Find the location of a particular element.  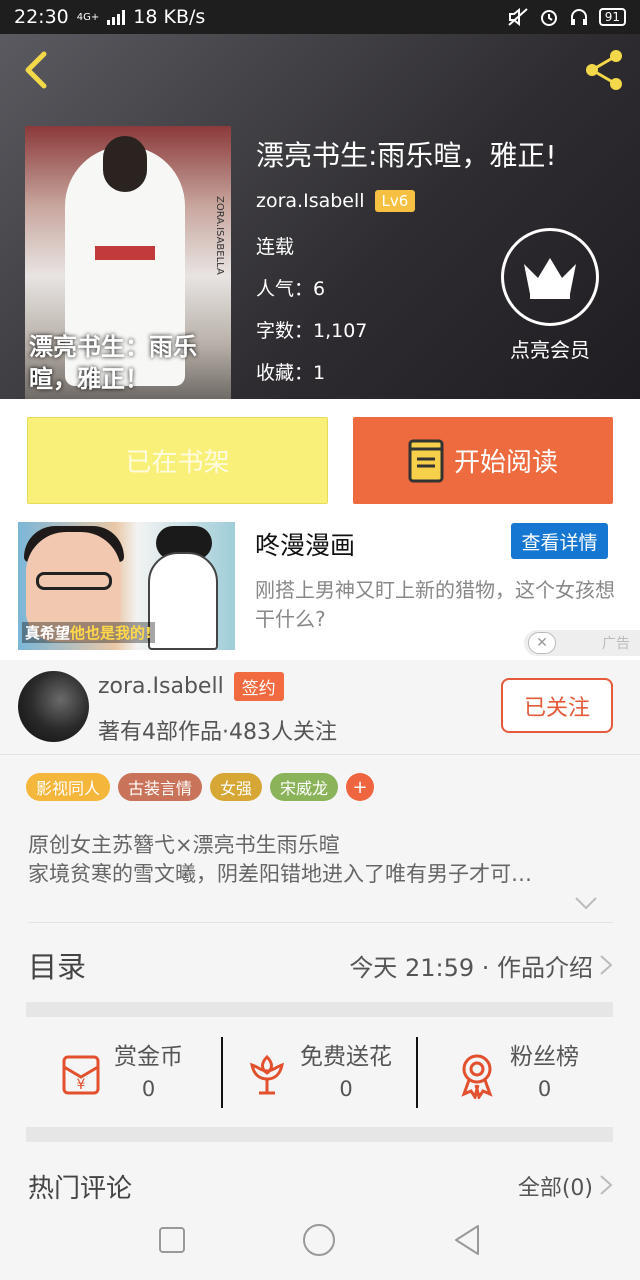

followed-button: 已关注 is located at coordinates (557, 705).